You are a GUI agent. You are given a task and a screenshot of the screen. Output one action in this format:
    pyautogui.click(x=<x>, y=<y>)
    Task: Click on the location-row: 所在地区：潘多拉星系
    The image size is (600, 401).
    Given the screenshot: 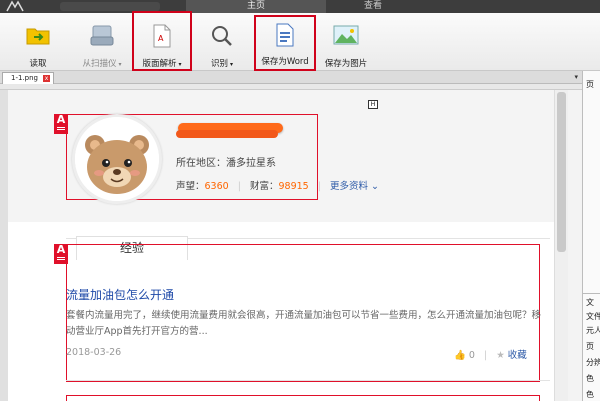 What is the action you would take?
    pyautogui.click(x=226, y=161)
    